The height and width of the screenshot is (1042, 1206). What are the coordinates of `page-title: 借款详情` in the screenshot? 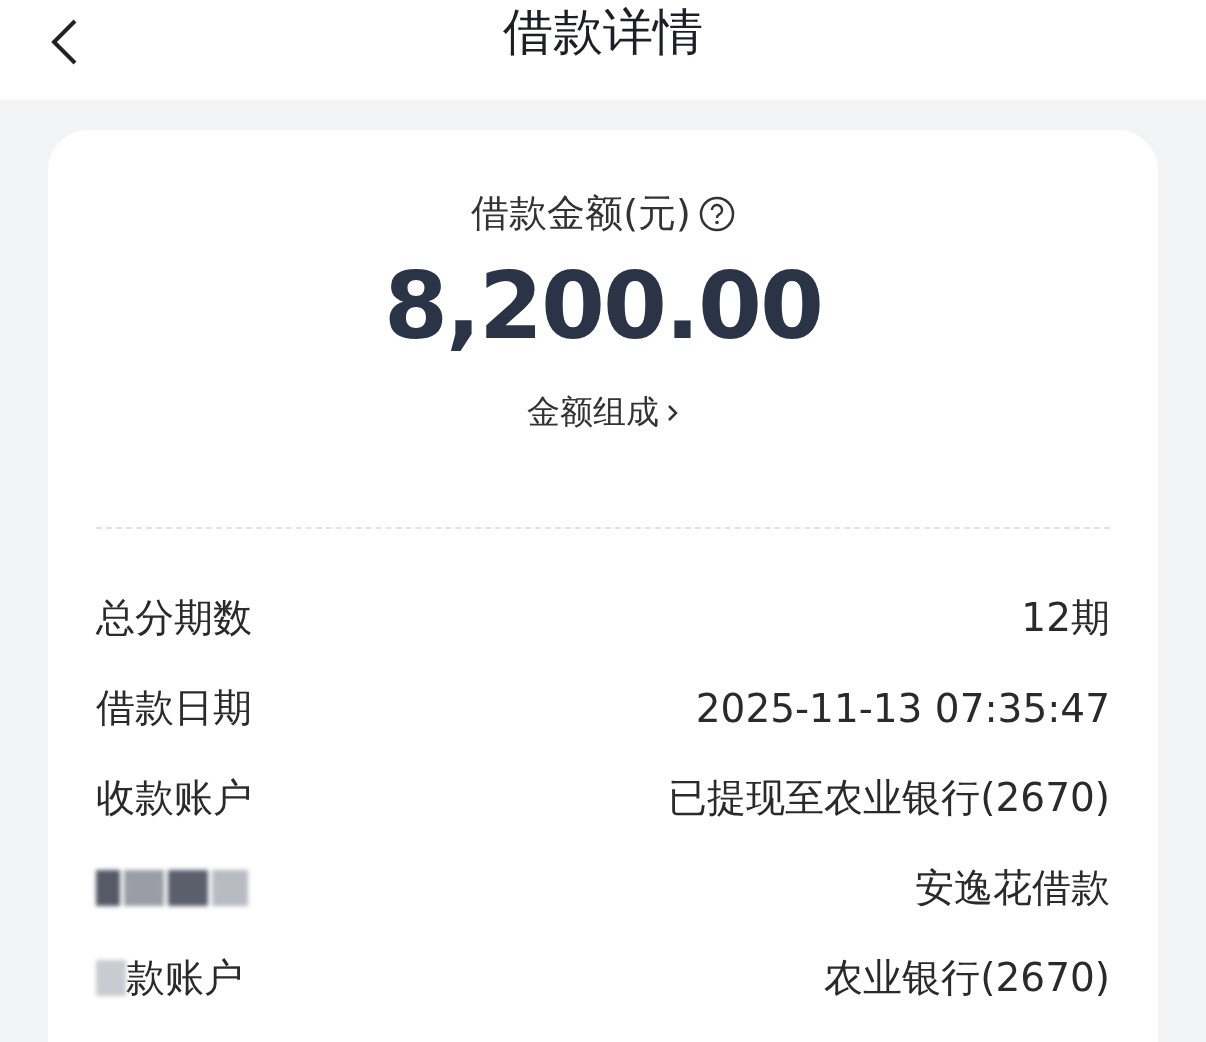 It's located at (603, 32).